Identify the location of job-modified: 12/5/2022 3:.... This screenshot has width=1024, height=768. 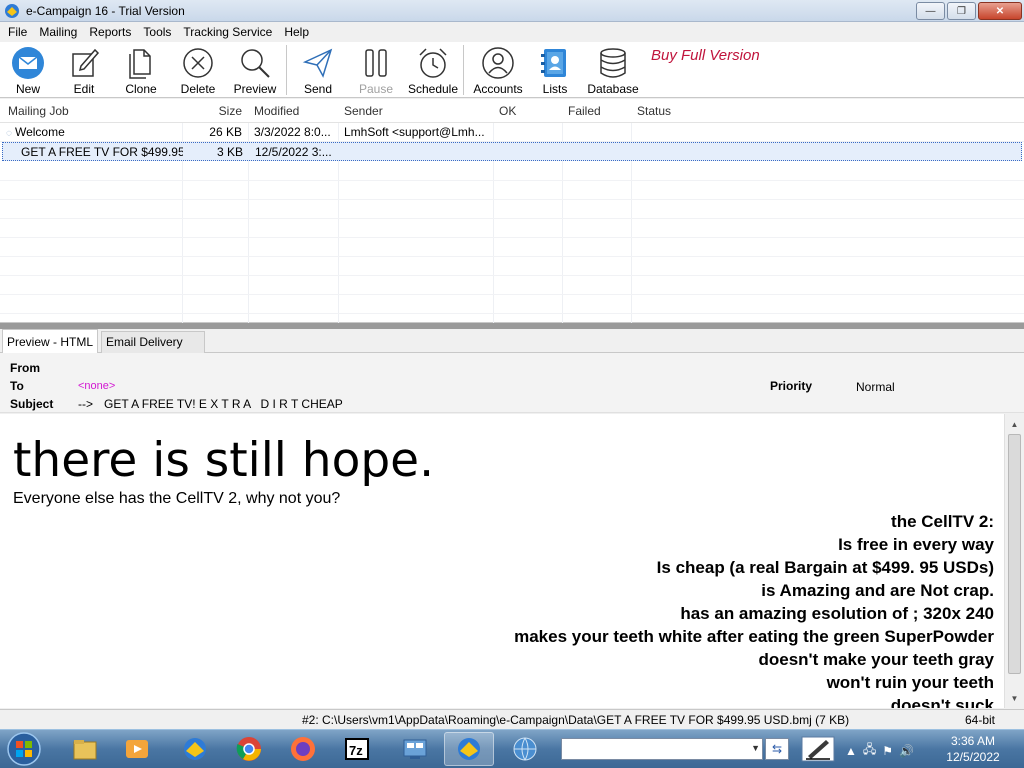
(293, 152).